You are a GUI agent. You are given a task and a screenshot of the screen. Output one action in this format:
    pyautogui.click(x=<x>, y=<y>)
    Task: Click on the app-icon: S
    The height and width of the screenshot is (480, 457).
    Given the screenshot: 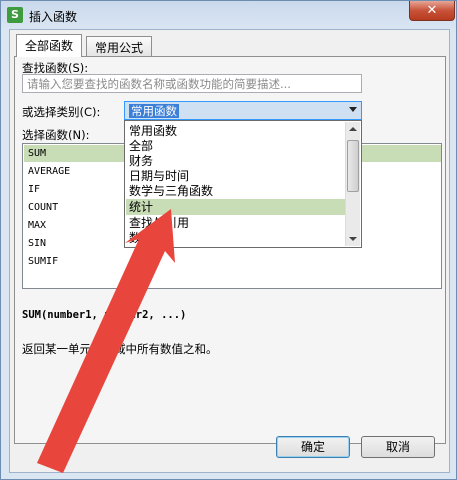 What is the action you would take?
    pyautogui.click(x=15, y=15)
    